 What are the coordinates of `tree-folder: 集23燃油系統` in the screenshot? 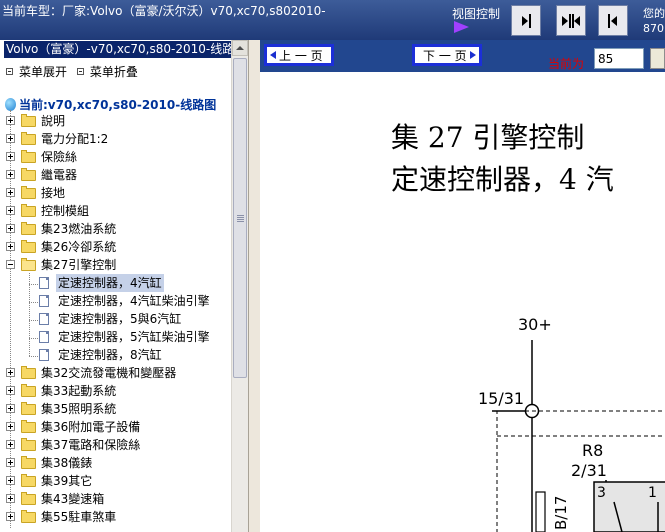 It's located at (115, 229).